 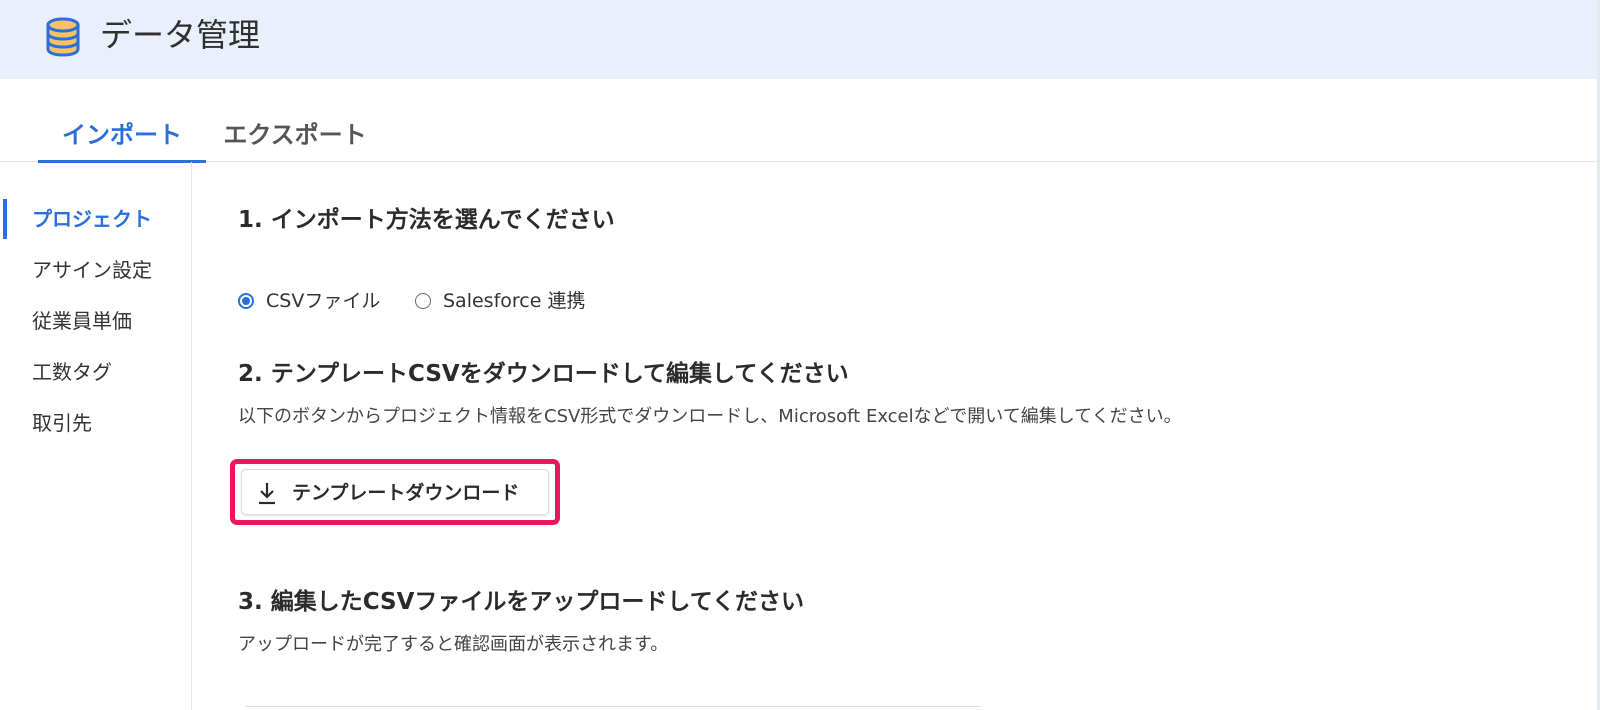 What do you see at coordinates (543, 374) in the screenshot?
I see `step2-title: 2. テンプレートCSVをダウンロードして編集してください` at bounding box center [543, 374].